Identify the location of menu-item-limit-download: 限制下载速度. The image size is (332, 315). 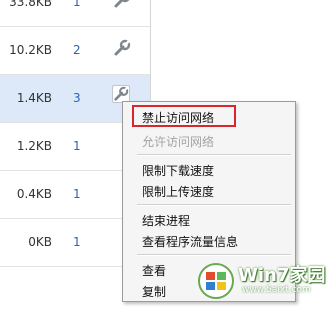
(178, 170).